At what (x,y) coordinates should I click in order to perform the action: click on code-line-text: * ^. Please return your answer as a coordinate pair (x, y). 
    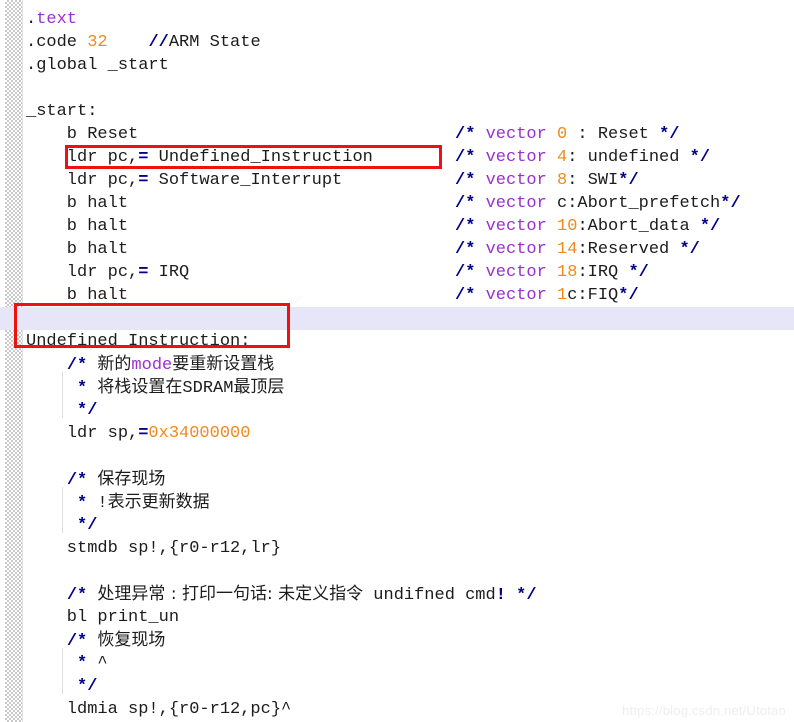
    Looking at the image, I should click on (67, 663).